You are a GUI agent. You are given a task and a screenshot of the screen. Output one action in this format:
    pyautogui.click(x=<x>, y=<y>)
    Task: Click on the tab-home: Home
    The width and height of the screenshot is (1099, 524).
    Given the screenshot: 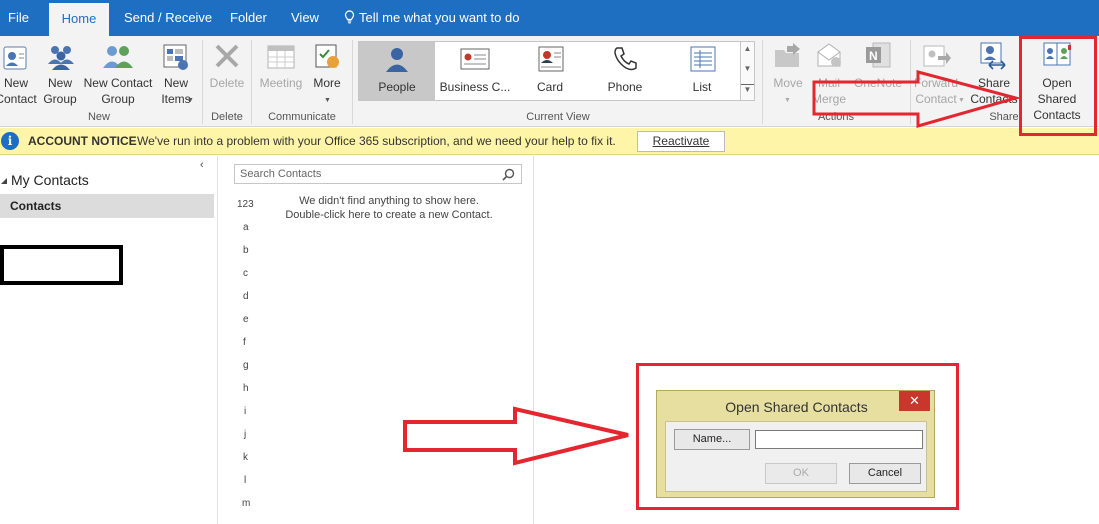 What is the action you would take?
    pyautogui.click(x=79, y=19)
    